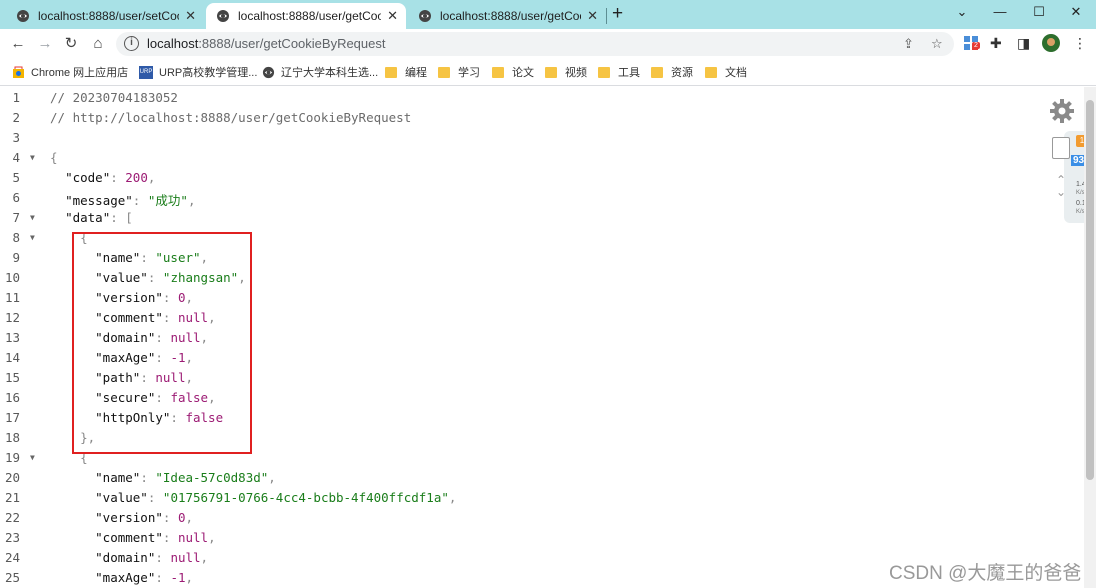 The height and width of the screenshot is (588, 1096). Describe the element at coordinates (12, 457) in the screenshot. I see `line-number: 19` at that location.